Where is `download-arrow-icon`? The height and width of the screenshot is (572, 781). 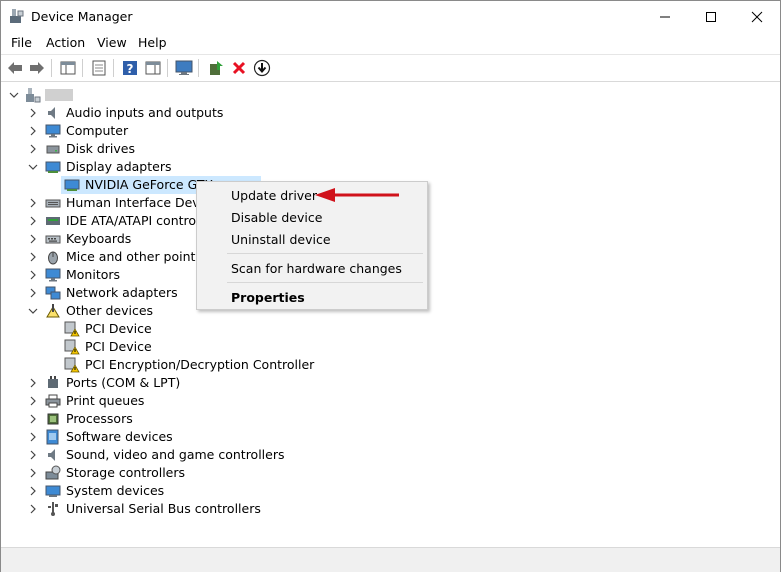
download-arrow-icon is located at coordinates (262, 68).